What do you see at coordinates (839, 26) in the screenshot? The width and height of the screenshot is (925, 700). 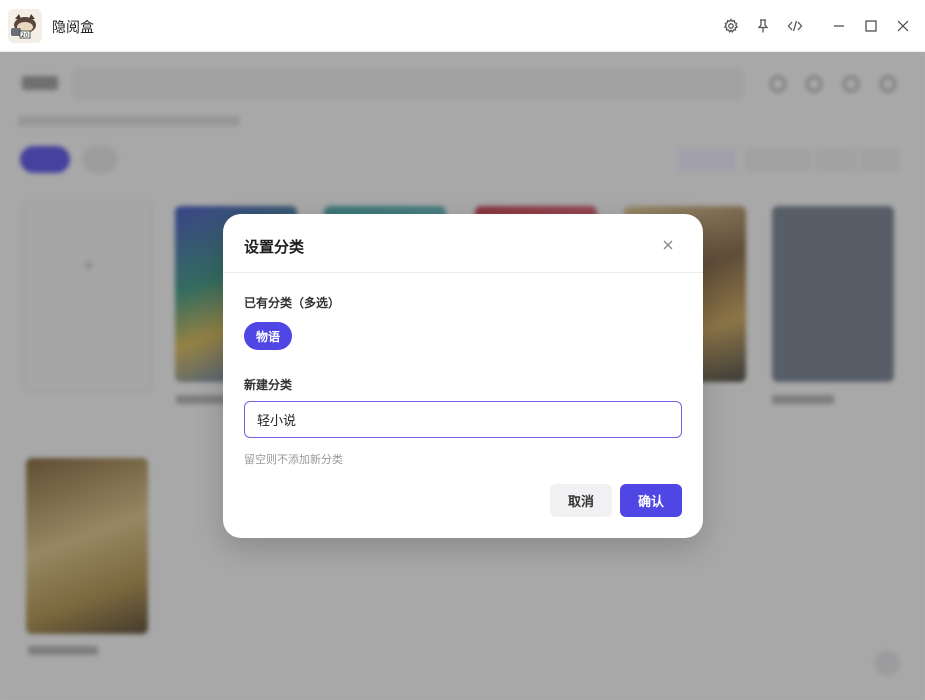 I see `minimize-icon` at bounding box center [839, 26].